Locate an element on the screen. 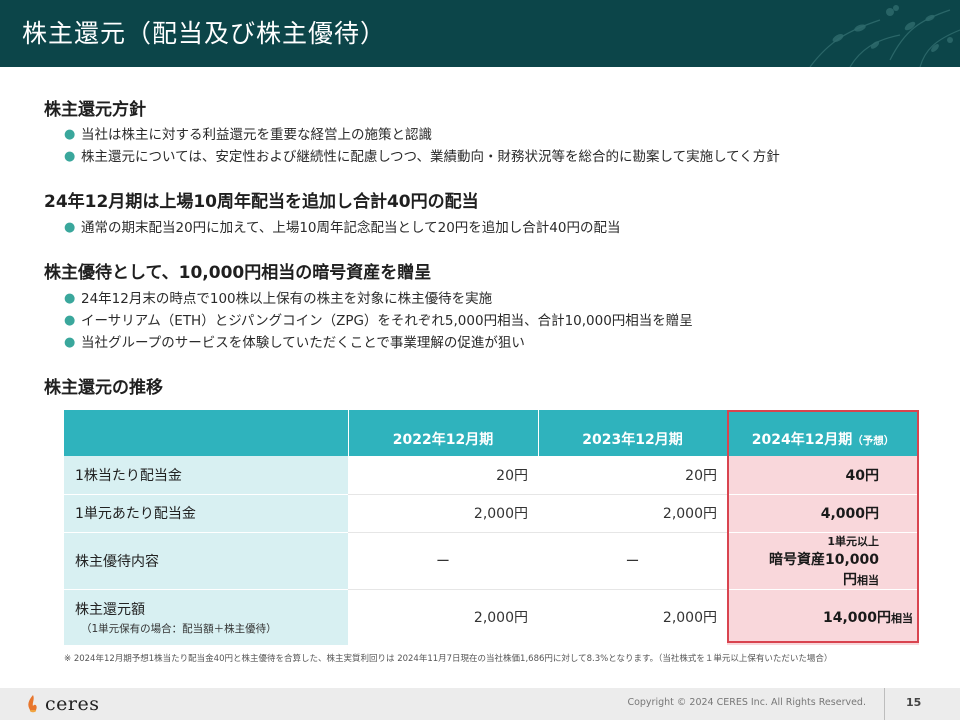 This screenshot has height=720, width=960. table-row: 1株当たり配当金 20円 20円 40円 is located at coordinates (491, 475).